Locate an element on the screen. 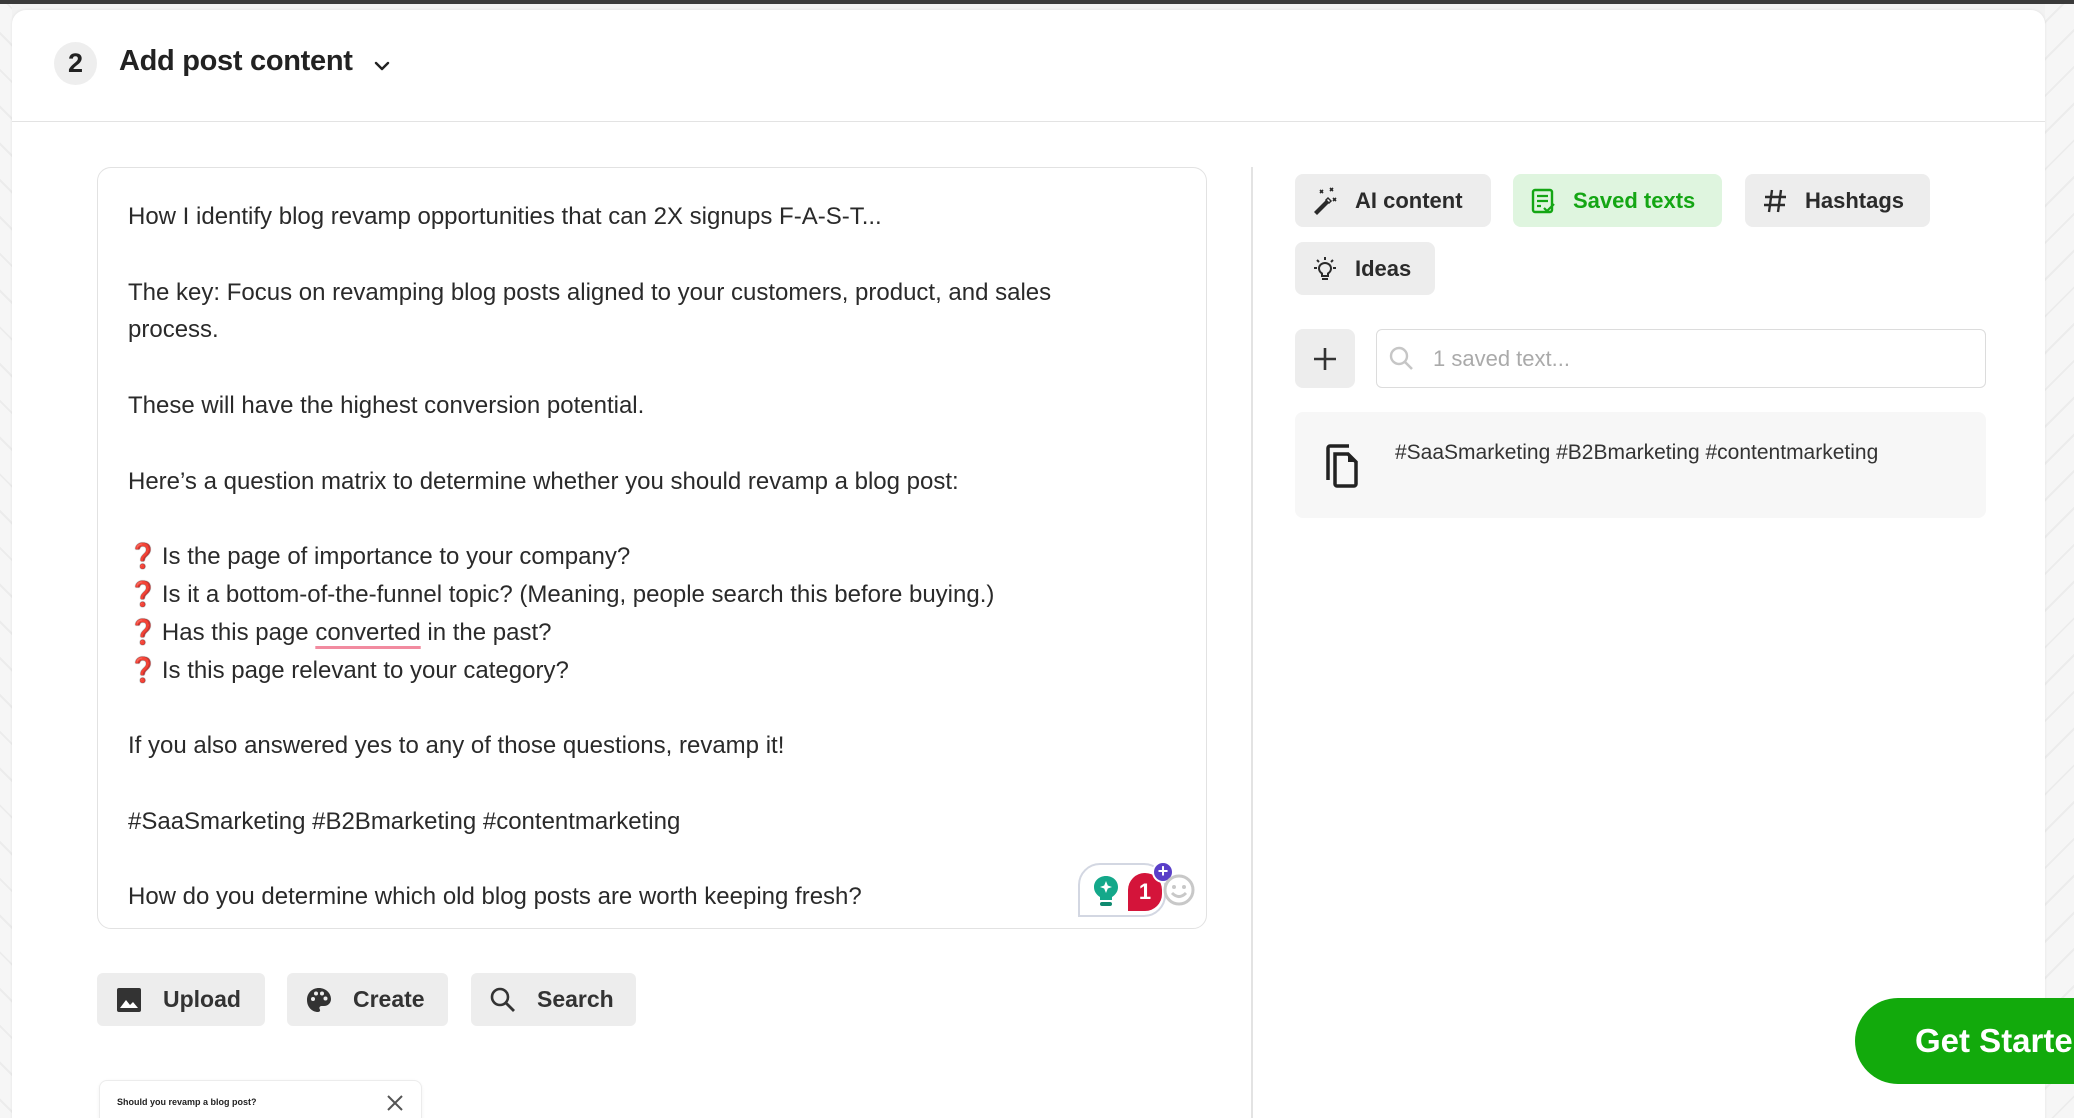 The height and width of the screenshot is (1118, 2074). line-text: process. is located at coordinates (173, 330).